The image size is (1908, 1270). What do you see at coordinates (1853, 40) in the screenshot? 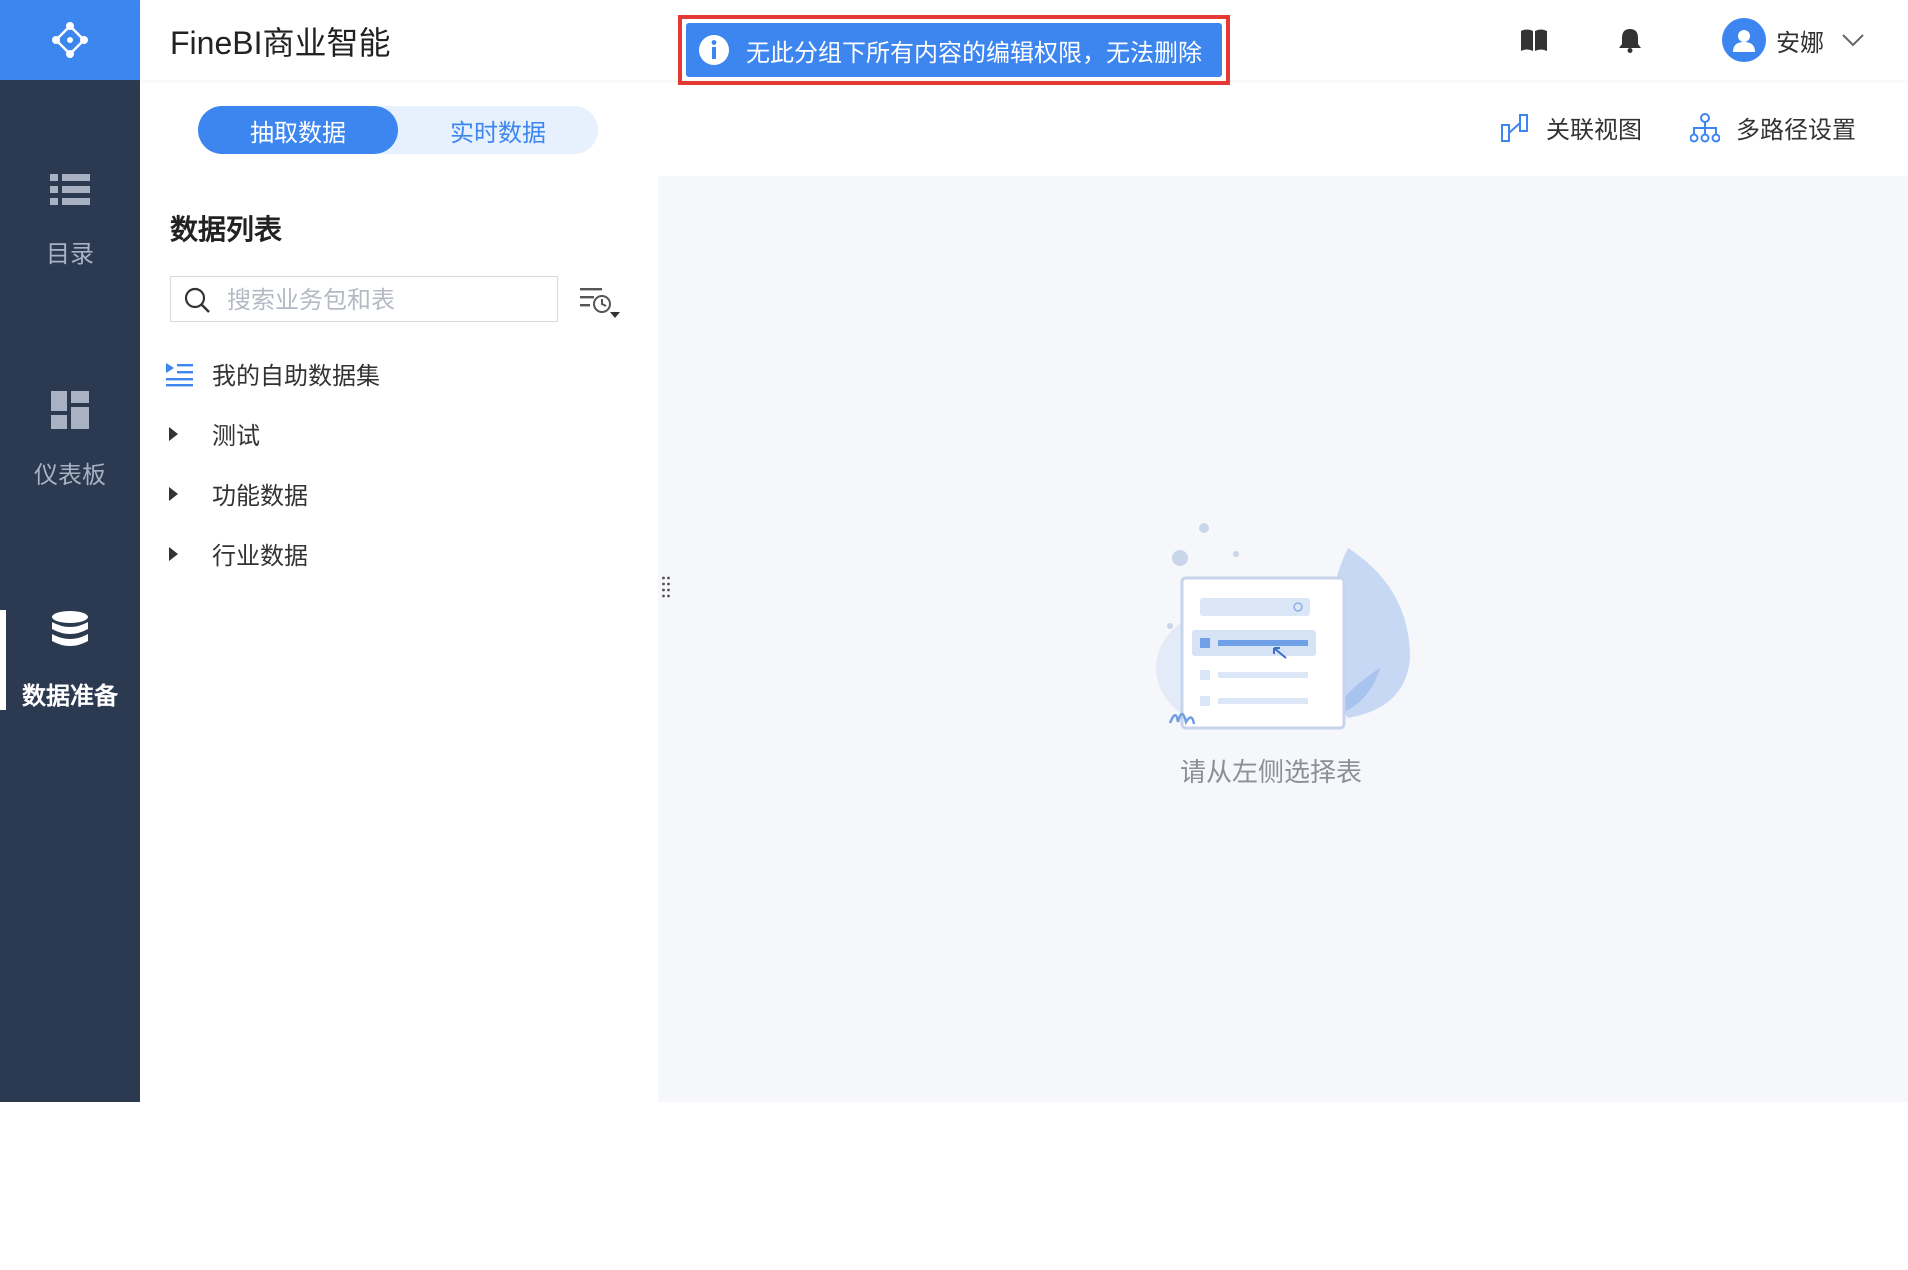
I see `chevron-down-icon` at bounding box center [1853, 40].